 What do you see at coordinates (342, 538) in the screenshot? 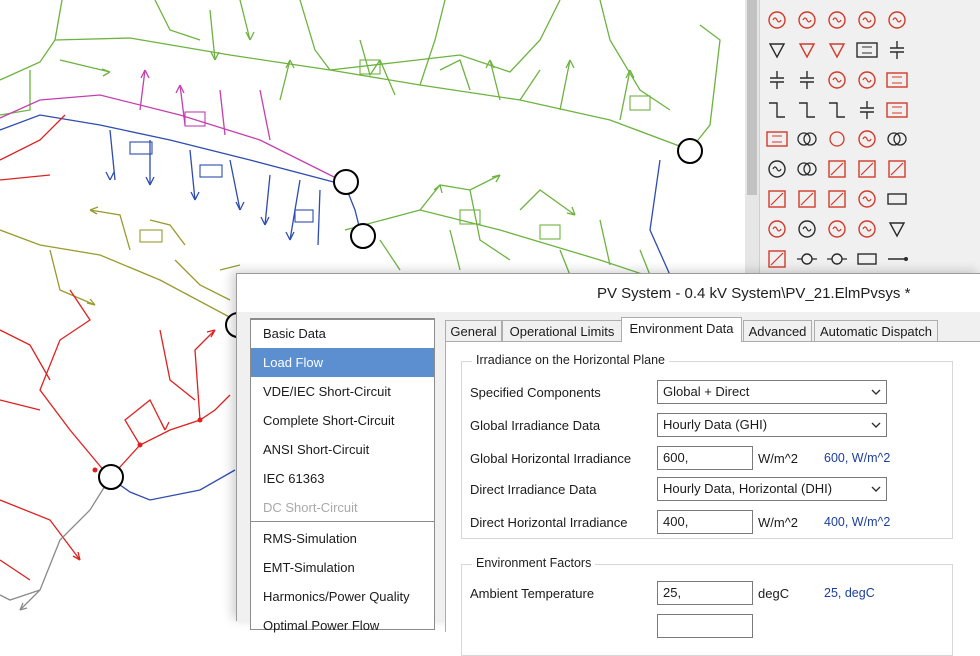
I see `nav-item-rms-simulation: RMS-Simulation` at bounding box center [342, 538].